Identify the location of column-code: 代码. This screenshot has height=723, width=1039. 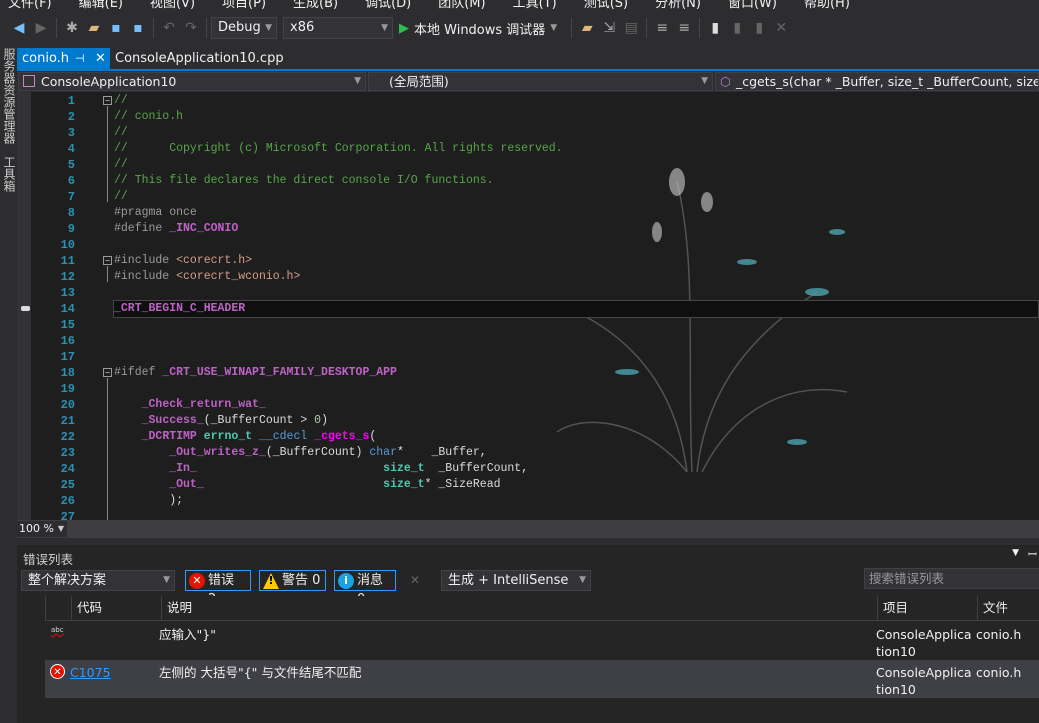
(116, 608).